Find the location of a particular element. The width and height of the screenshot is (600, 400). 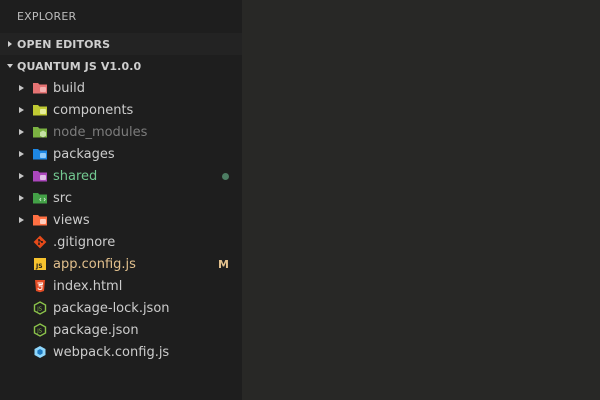

webpack-icon is located at coordinates (40, 352).